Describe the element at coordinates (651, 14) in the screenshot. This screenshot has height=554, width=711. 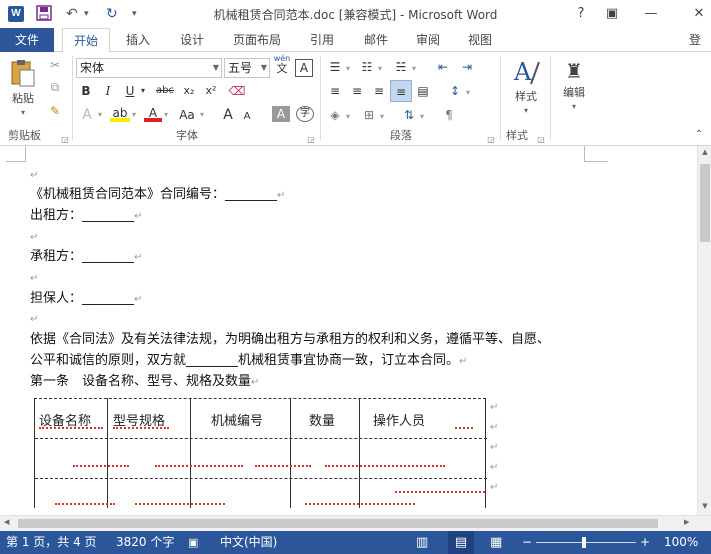
I see `minimize-button: —` at that location.